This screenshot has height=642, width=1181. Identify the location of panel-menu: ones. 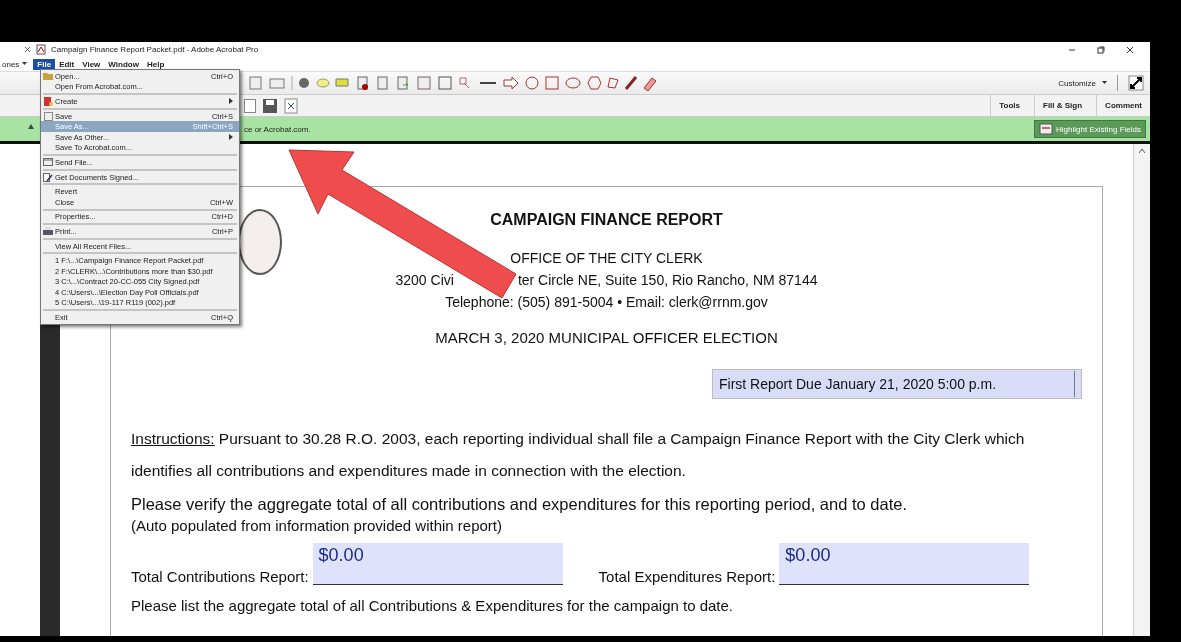
(10, 64).